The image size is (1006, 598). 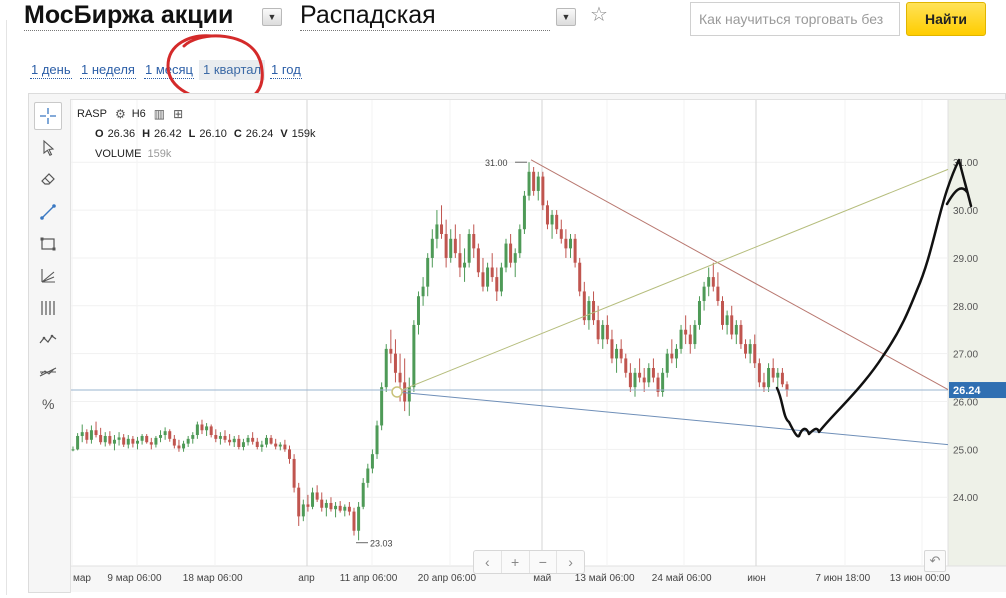 I want to click on pointer-tool, so click(x=48, y=148).